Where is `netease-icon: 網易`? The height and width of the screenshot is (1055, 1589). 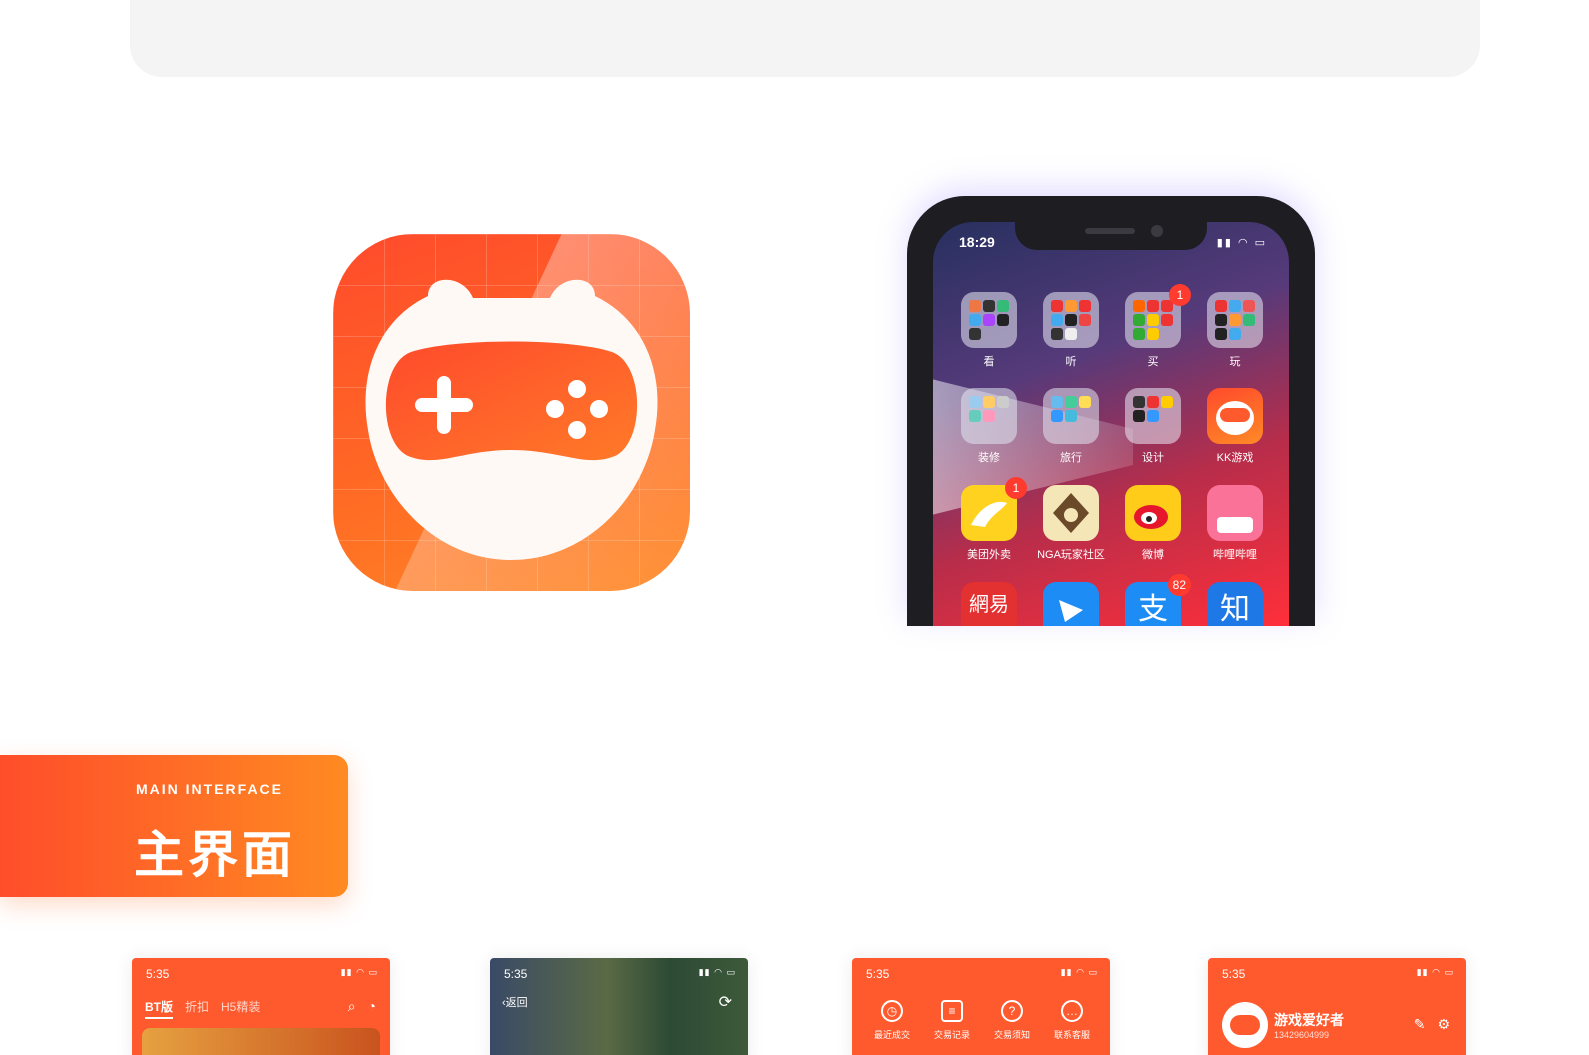
netease-icon: 網易 is located at coordinates (989, 604).